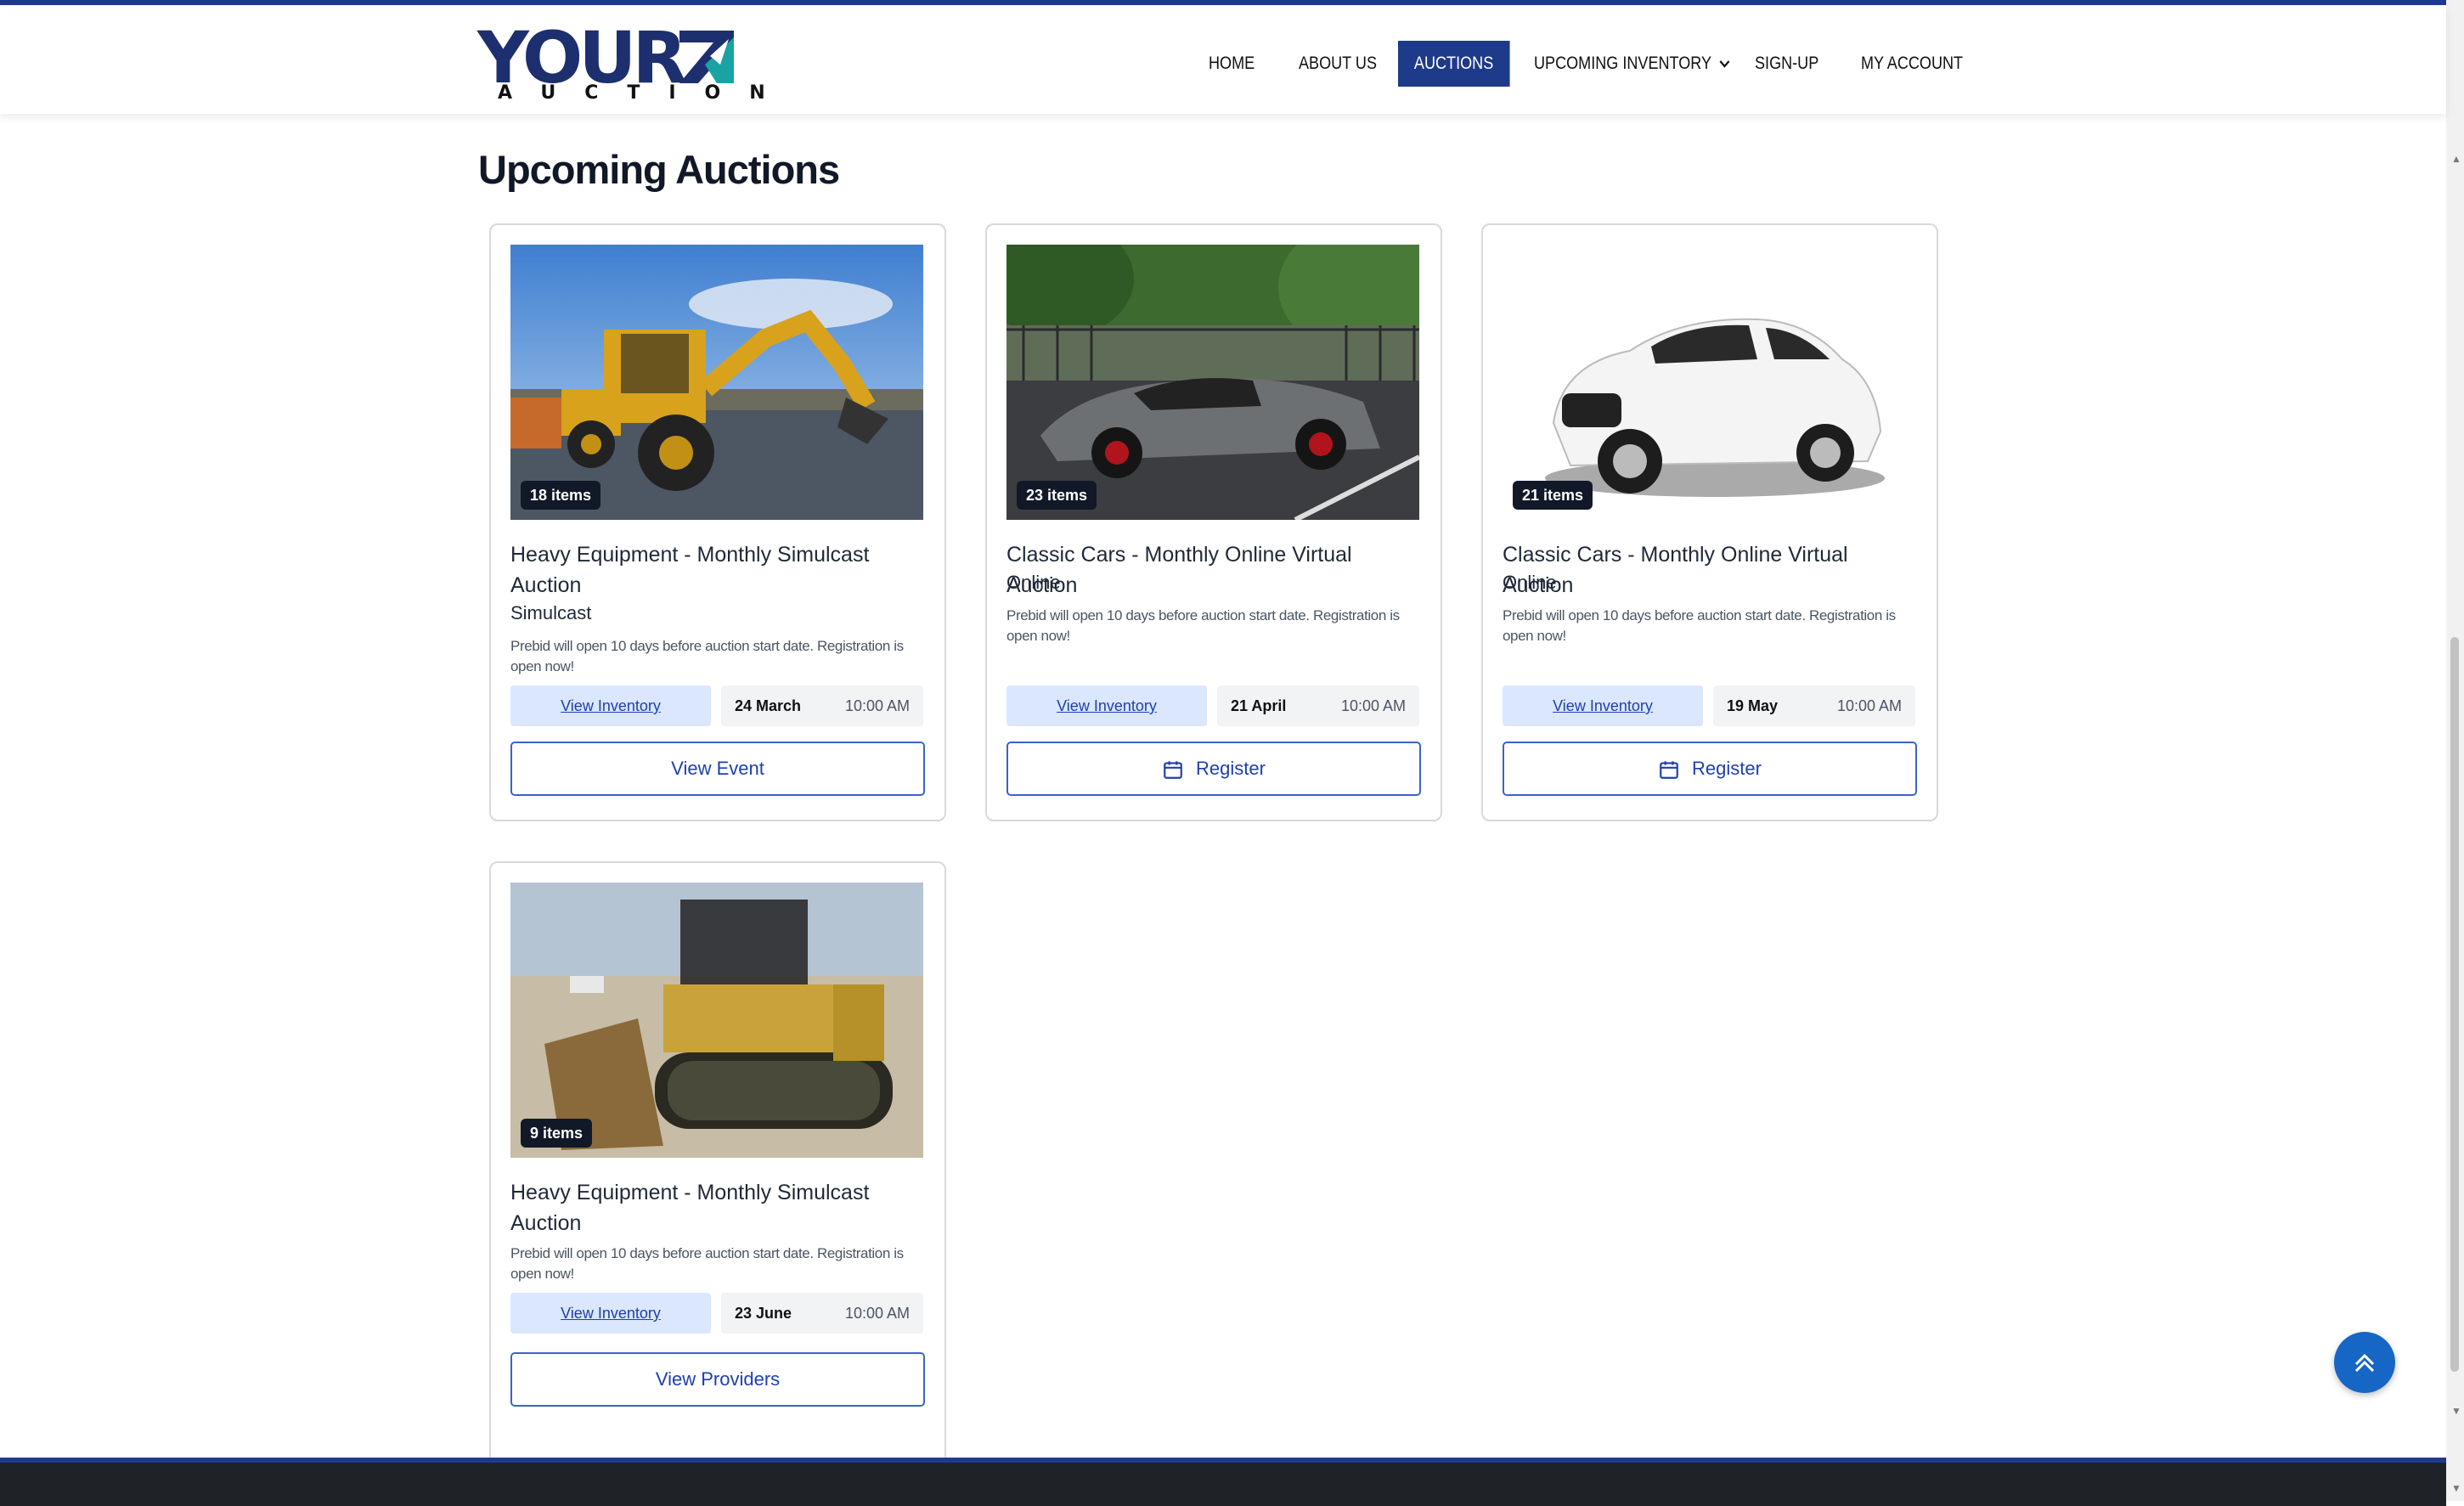  Describe the element at coordinates (1057, 496) in the screenshot. I see `items-count-badge: 23 items` at that location.